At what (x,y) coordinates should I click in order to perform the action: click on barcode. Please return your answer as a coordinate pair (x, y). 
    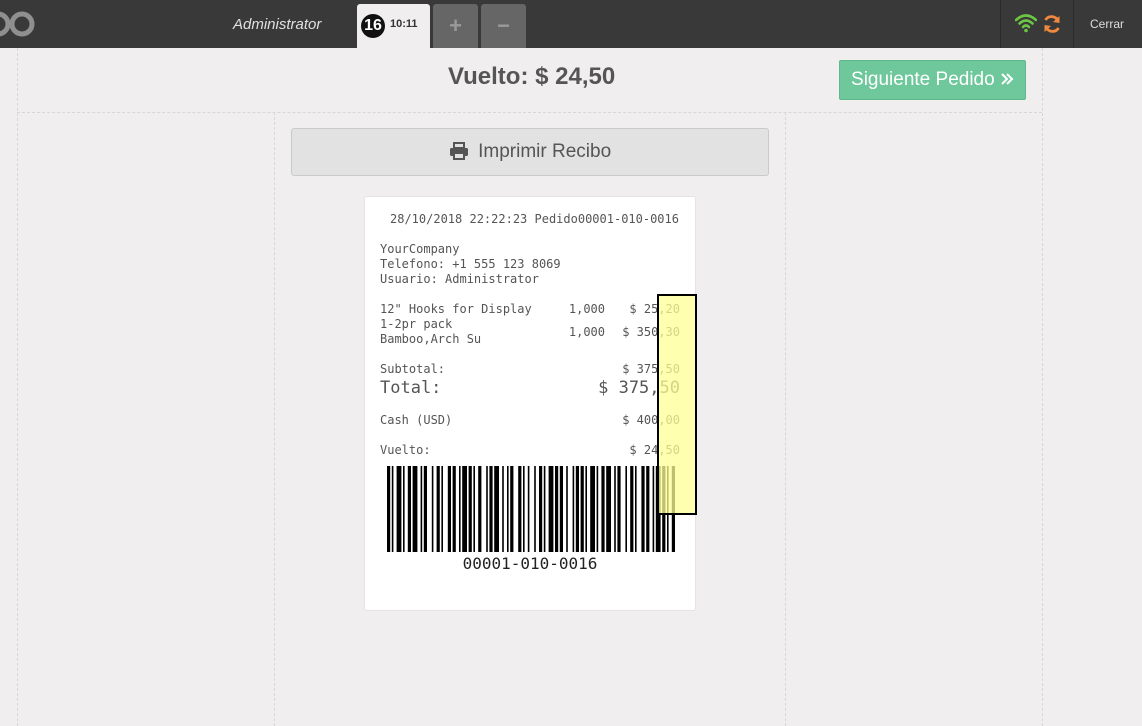
    Looking at the image, I should click on (531, 509).